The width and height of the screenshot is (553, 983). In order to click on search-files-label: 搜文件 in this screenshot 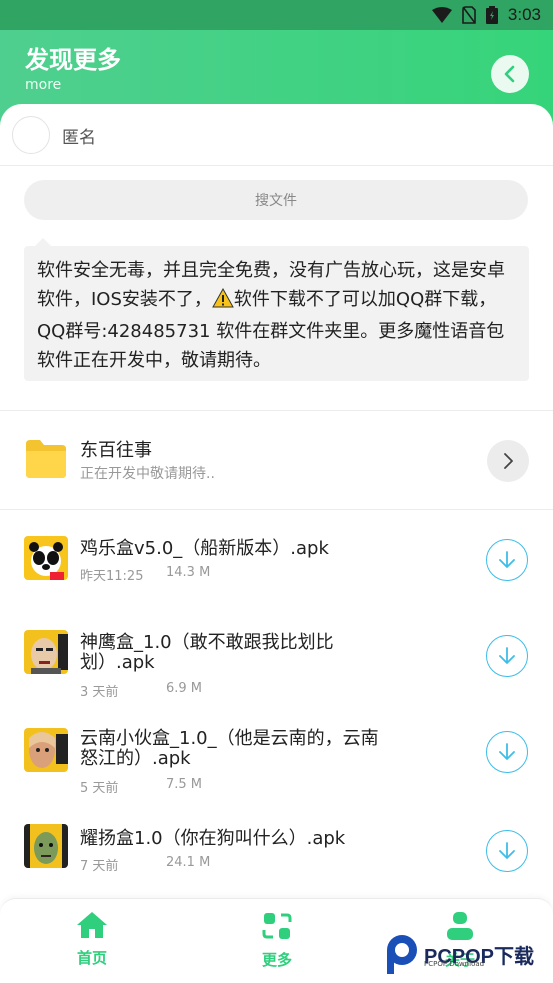, I will do `click(276, 201)`.